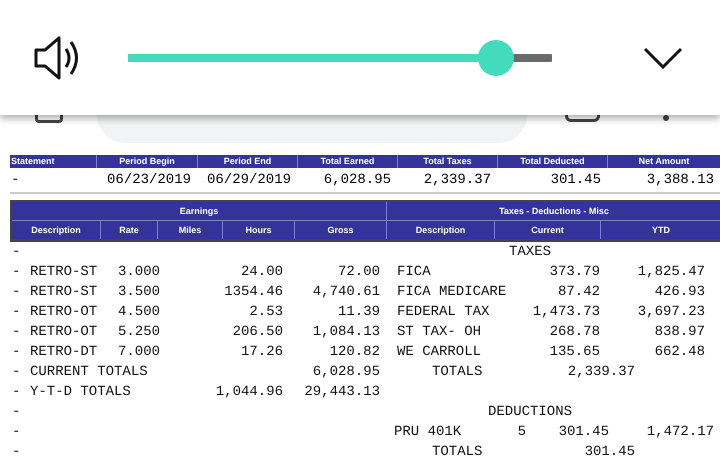  What do you see at coordinates (140, 312) in the screenshot?
I see `earnings-rate: 4.500` at bounding box center [140, 312].